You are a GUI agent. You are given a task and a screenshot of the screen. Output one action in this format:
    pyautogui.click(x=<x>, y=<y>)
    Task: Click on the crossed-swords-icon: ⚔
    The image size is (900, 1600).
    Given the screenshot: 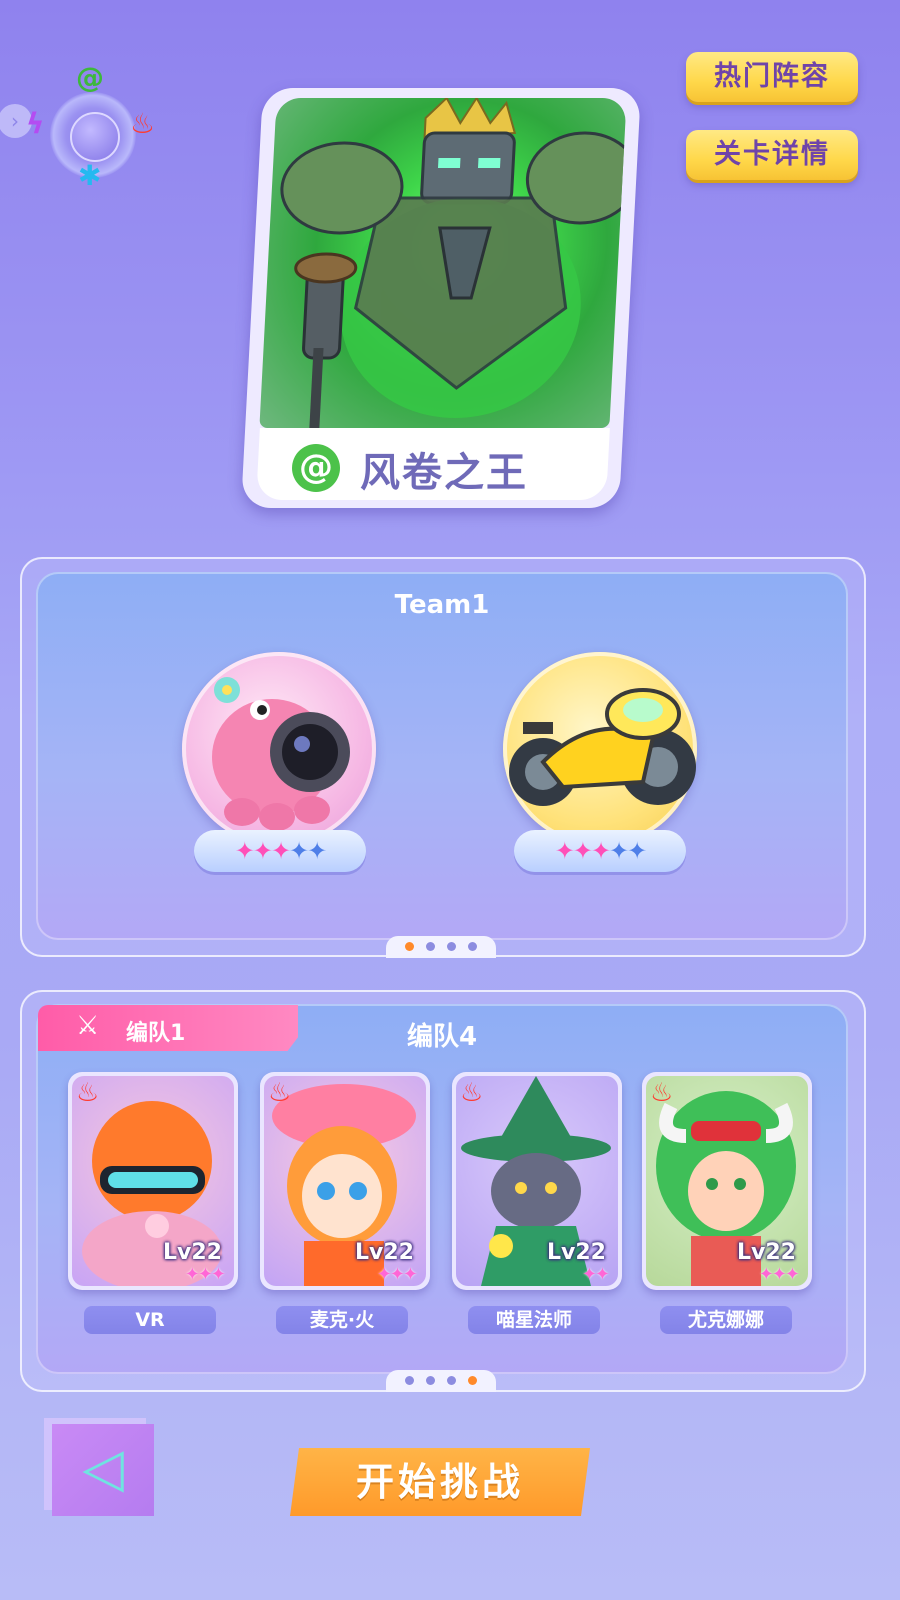 What is the action you would take?
    pyautogui.click(x=88, y=1026)
    